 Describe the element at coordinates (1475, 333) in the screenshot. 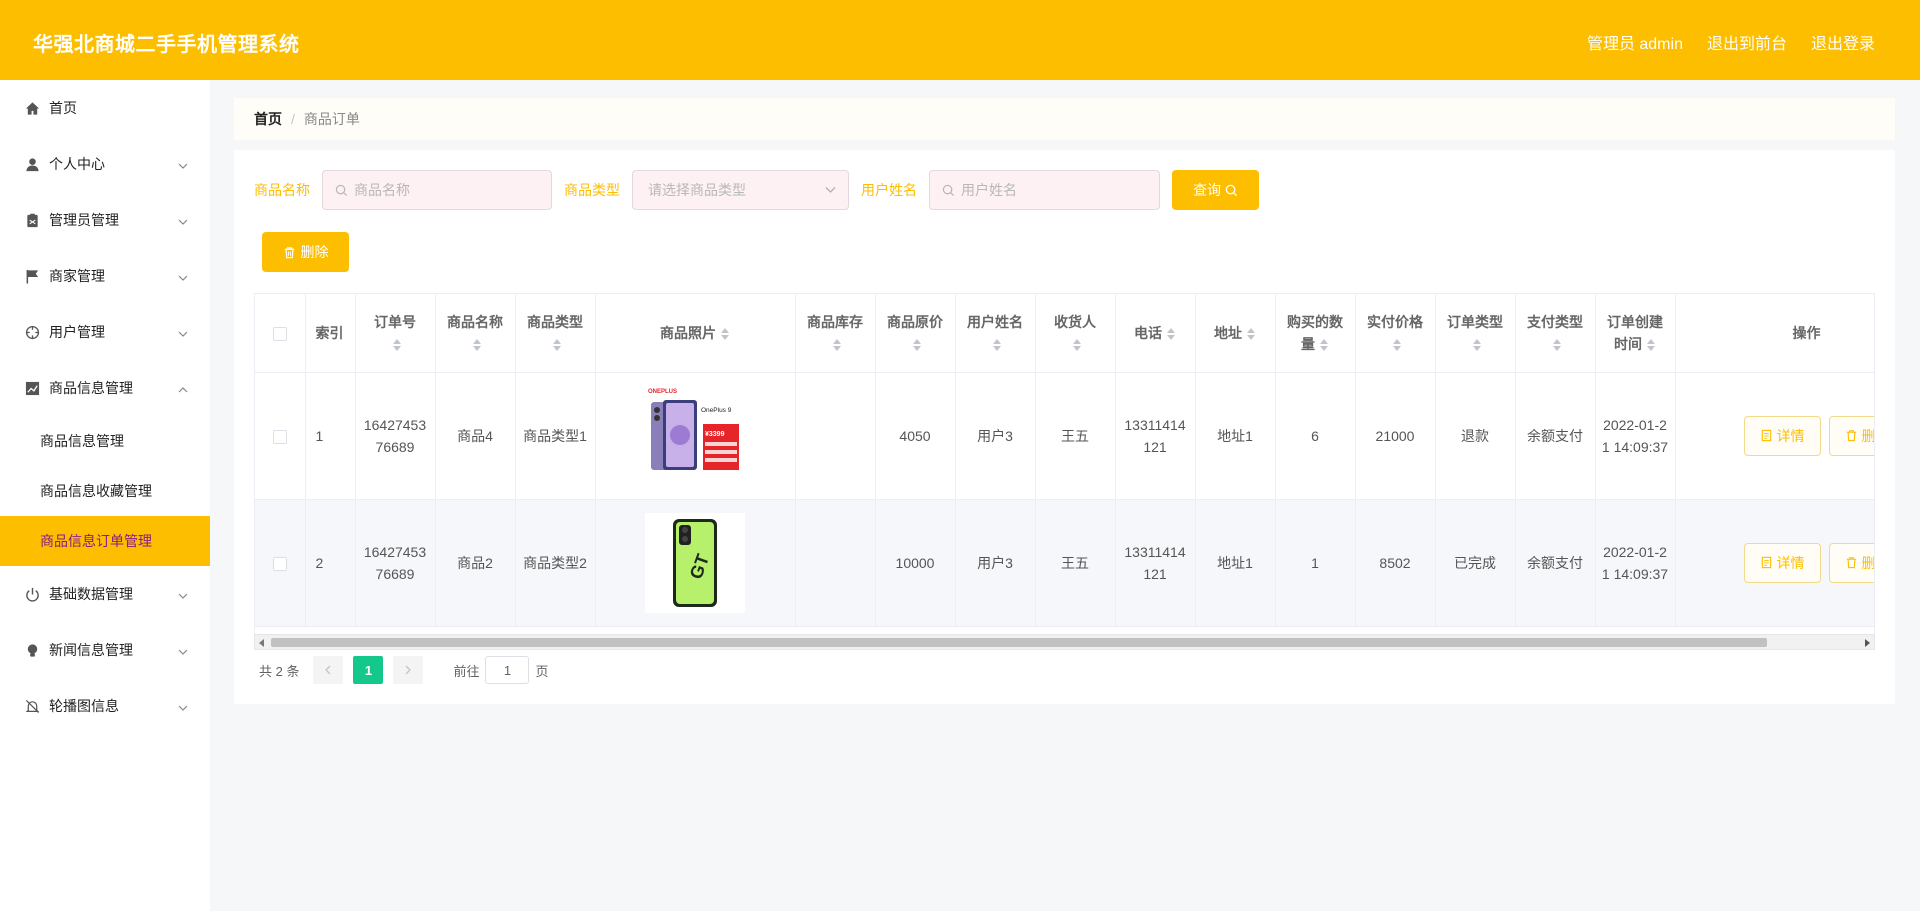

I see `col-order-type: 订单类型` at that location.